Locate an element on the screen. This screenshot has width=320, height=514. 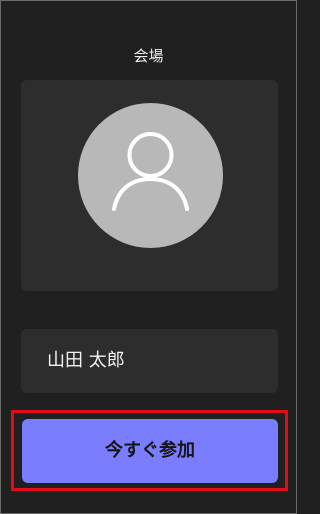
person-icon is located at coordinates (150, 171).